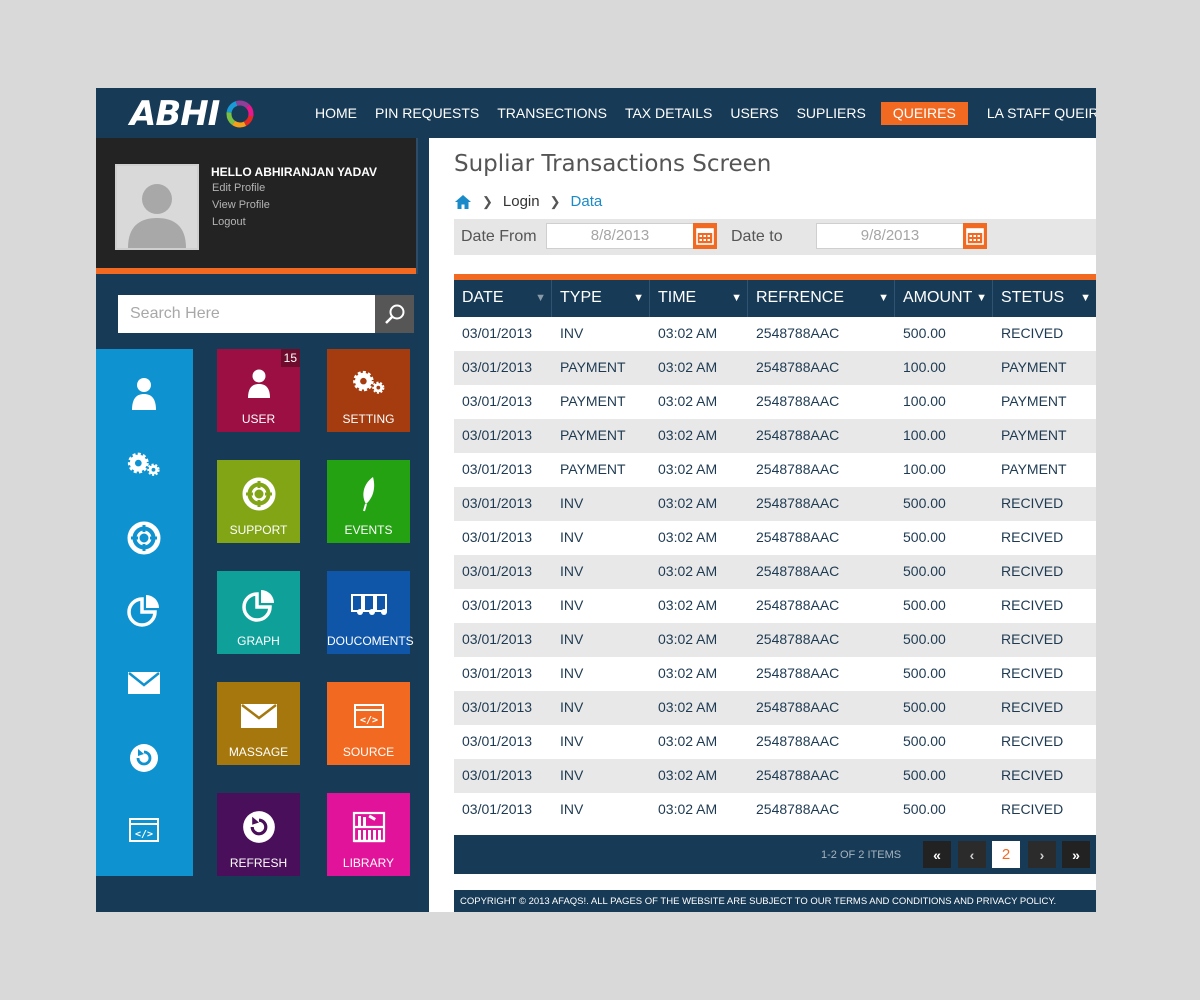  I want to click on tile-label: SETTING, so click(368, 419).